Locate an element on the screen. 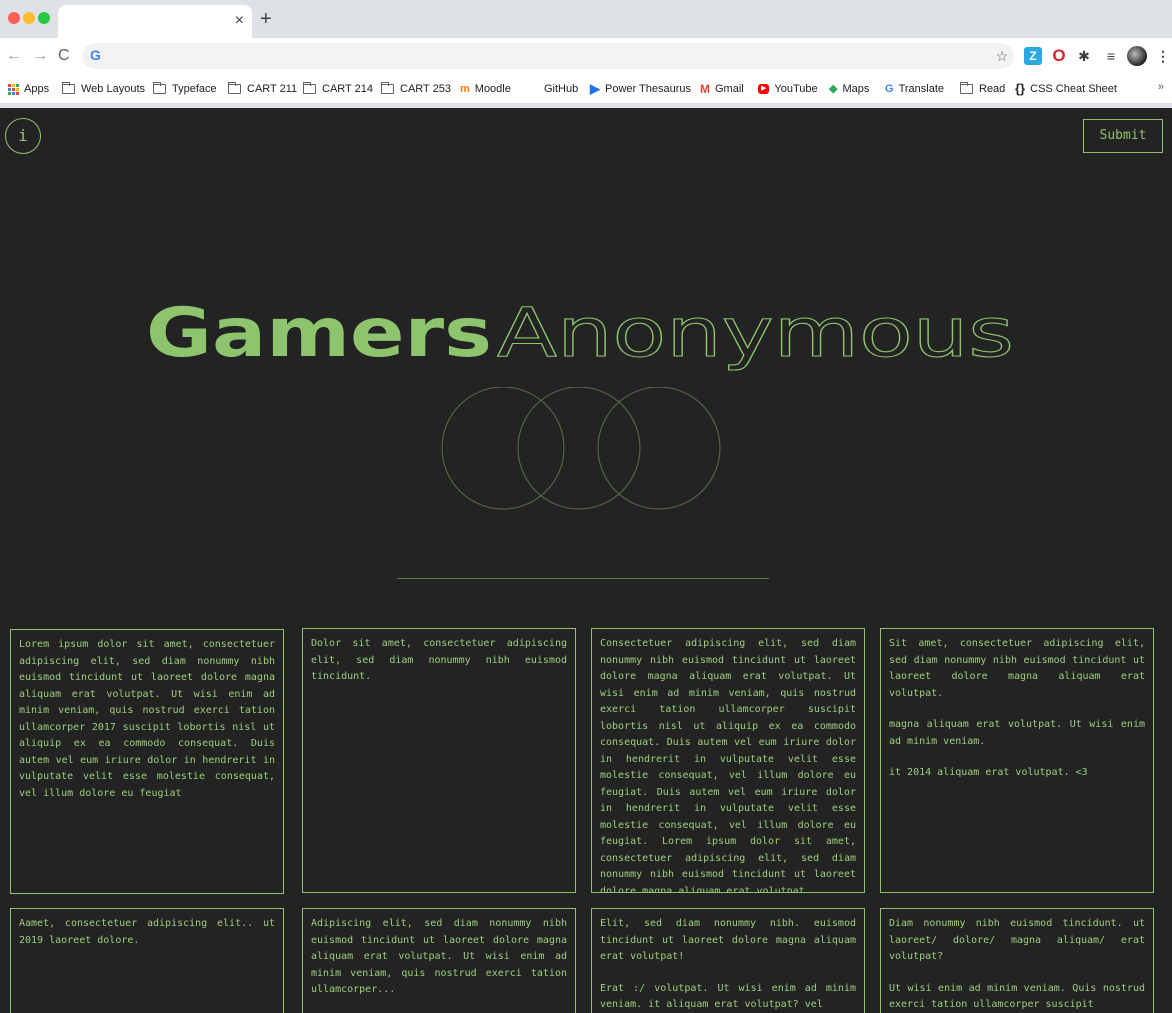 This screenshot has width=1172, height=1013. moodle-icon: m is located at coordinates (465, 89).